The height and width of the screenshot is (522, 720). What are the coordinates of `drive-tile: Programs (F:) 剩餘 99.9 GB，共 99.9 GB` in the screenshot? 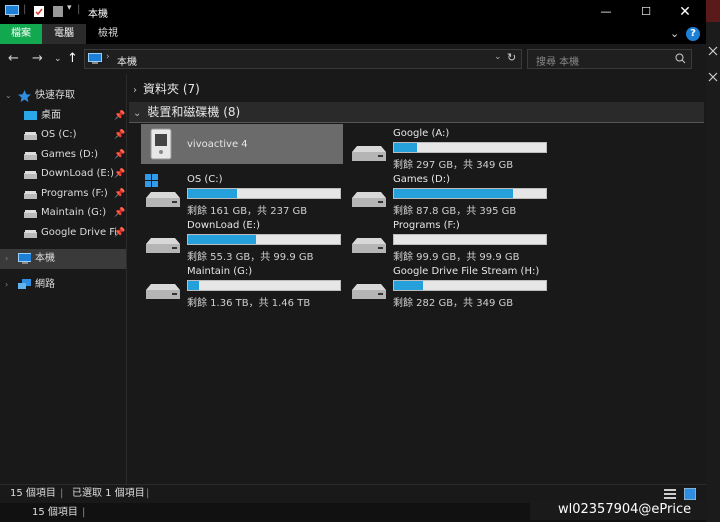 It's located at (447, 243).